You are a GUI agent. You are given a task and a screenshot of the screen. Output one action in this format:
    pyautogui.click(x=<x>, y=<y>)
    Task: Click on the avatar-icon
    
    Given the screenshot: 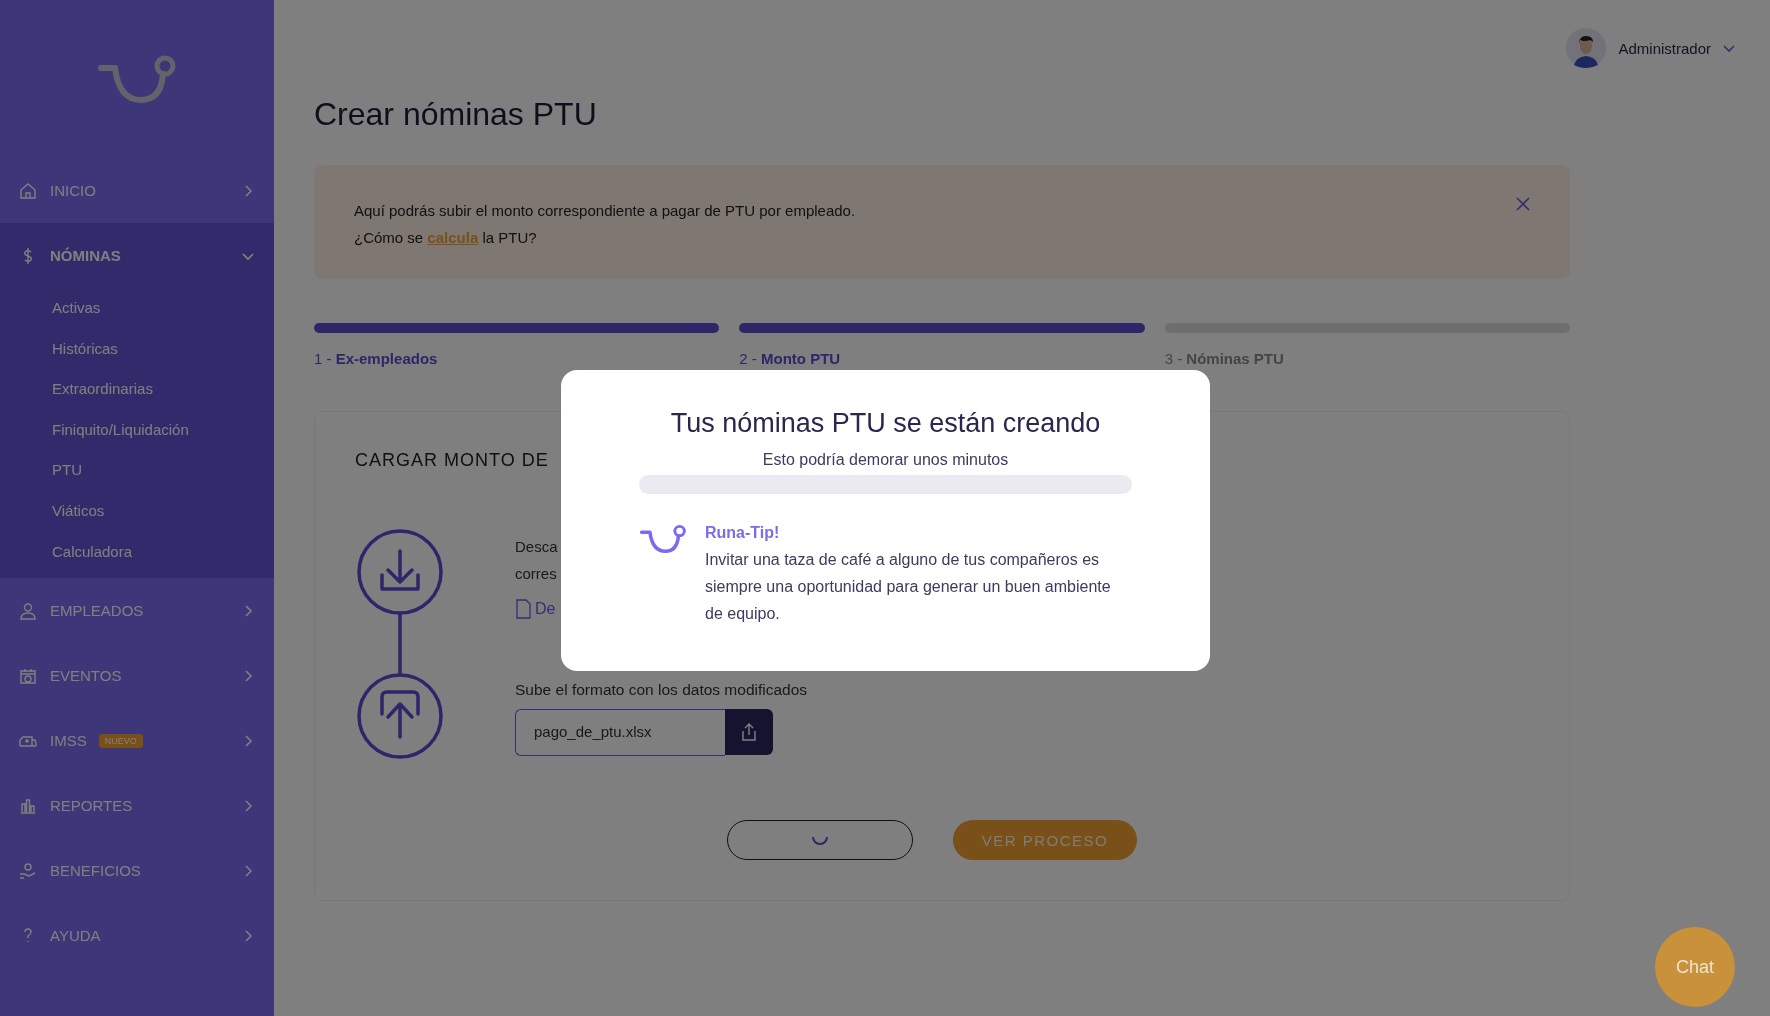 What is the action you would take?
    pyautogui.click(x=1586, y=48)
    